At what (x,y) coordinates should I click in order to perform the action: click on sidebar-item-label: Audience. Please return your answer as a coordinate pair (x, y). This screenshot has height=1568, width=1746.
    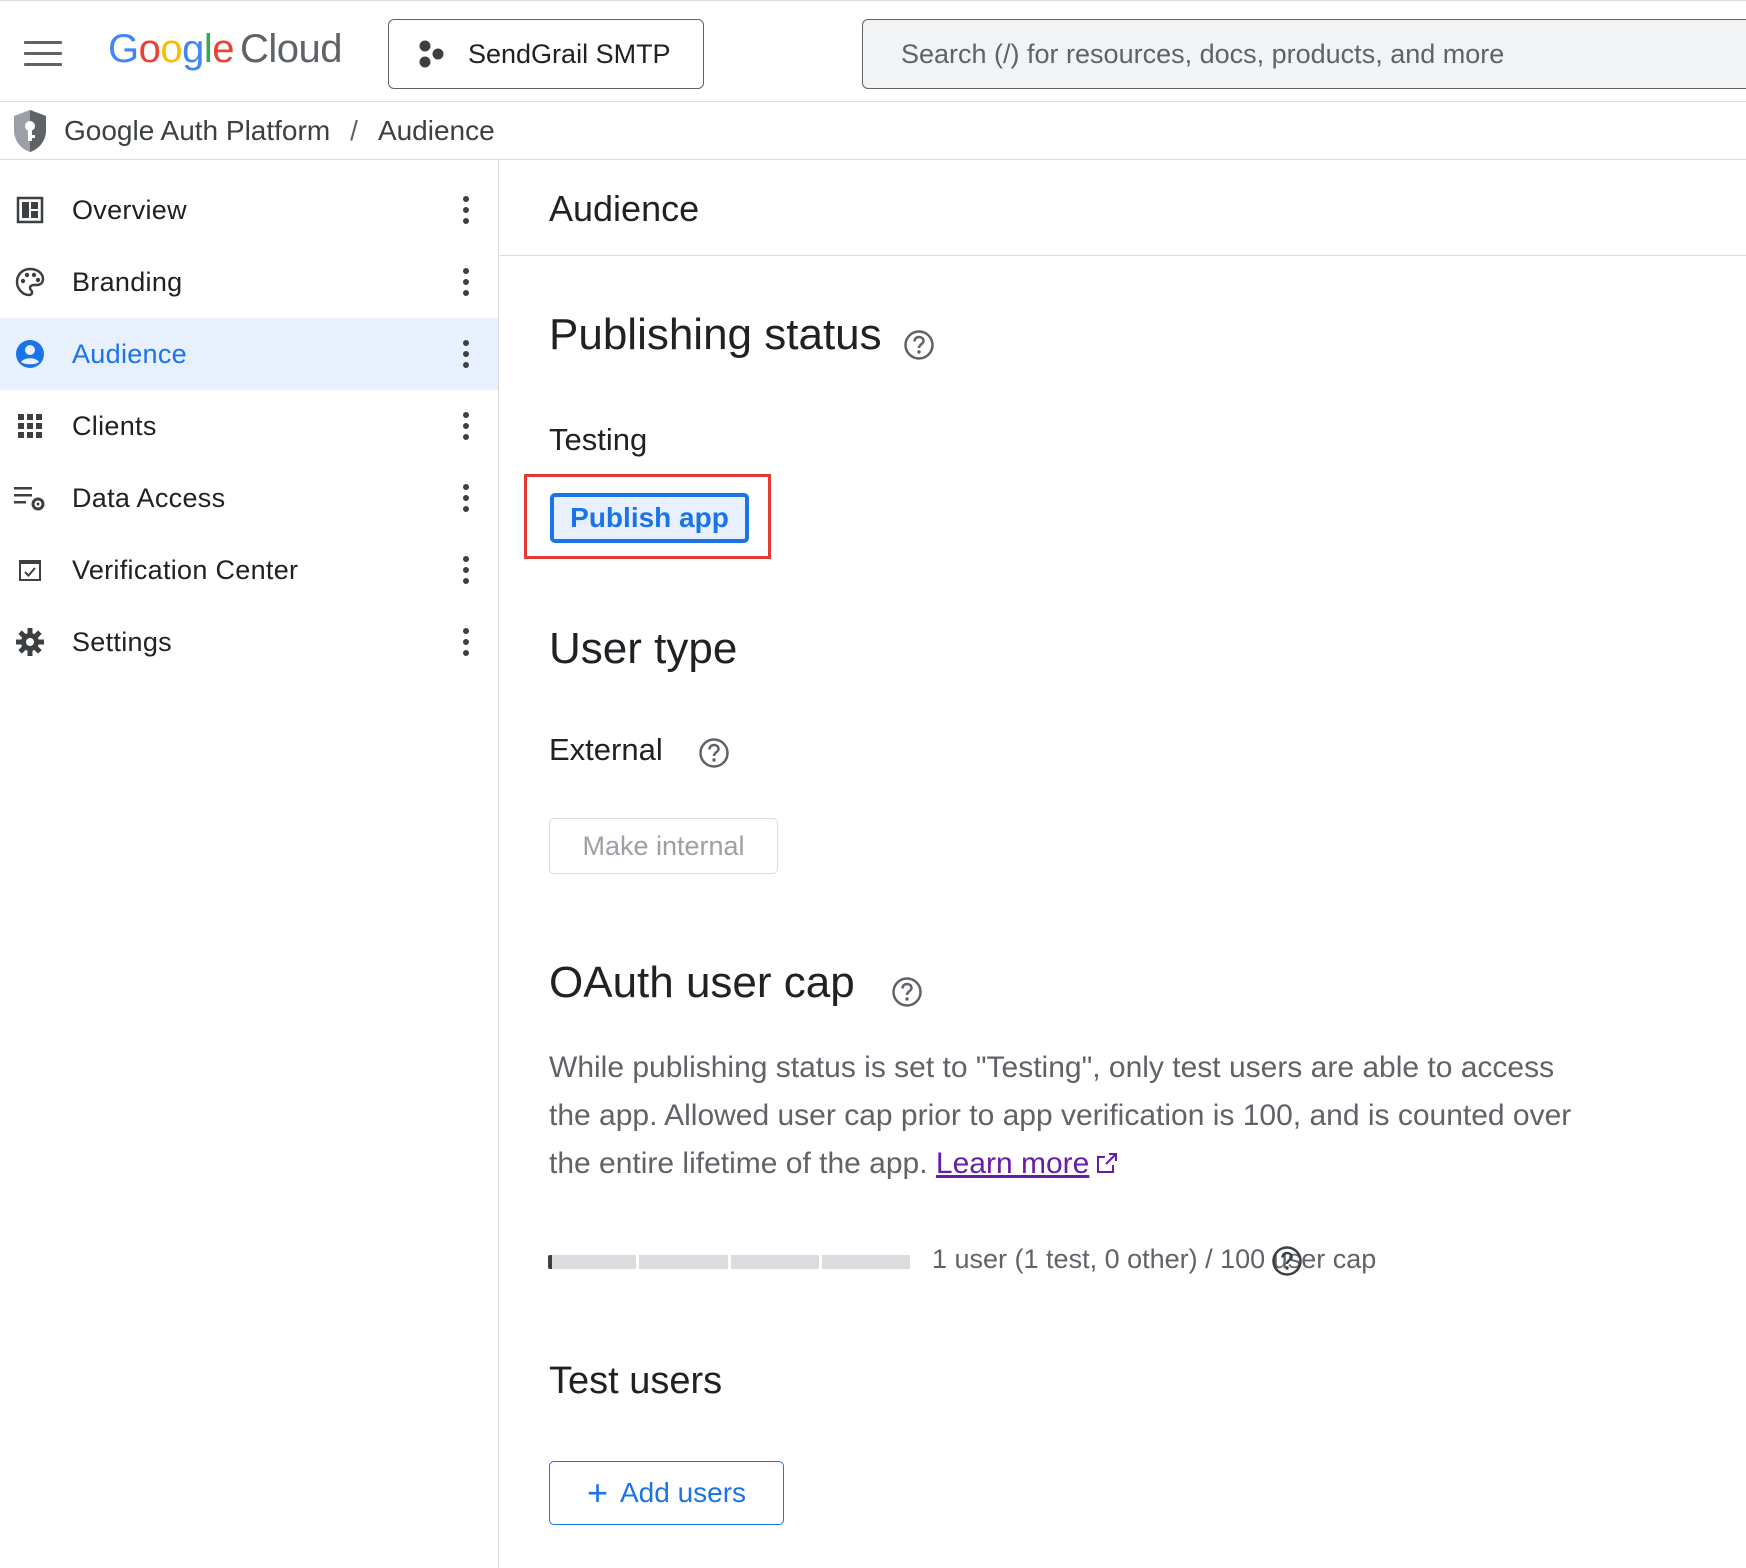
    Looking at the image, I should click on (129, 353).